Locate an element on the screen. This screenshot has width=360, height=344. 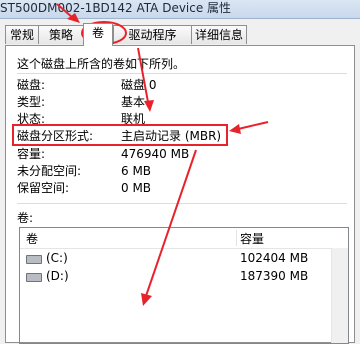
highlight-box is located at coordinates (120, 135).